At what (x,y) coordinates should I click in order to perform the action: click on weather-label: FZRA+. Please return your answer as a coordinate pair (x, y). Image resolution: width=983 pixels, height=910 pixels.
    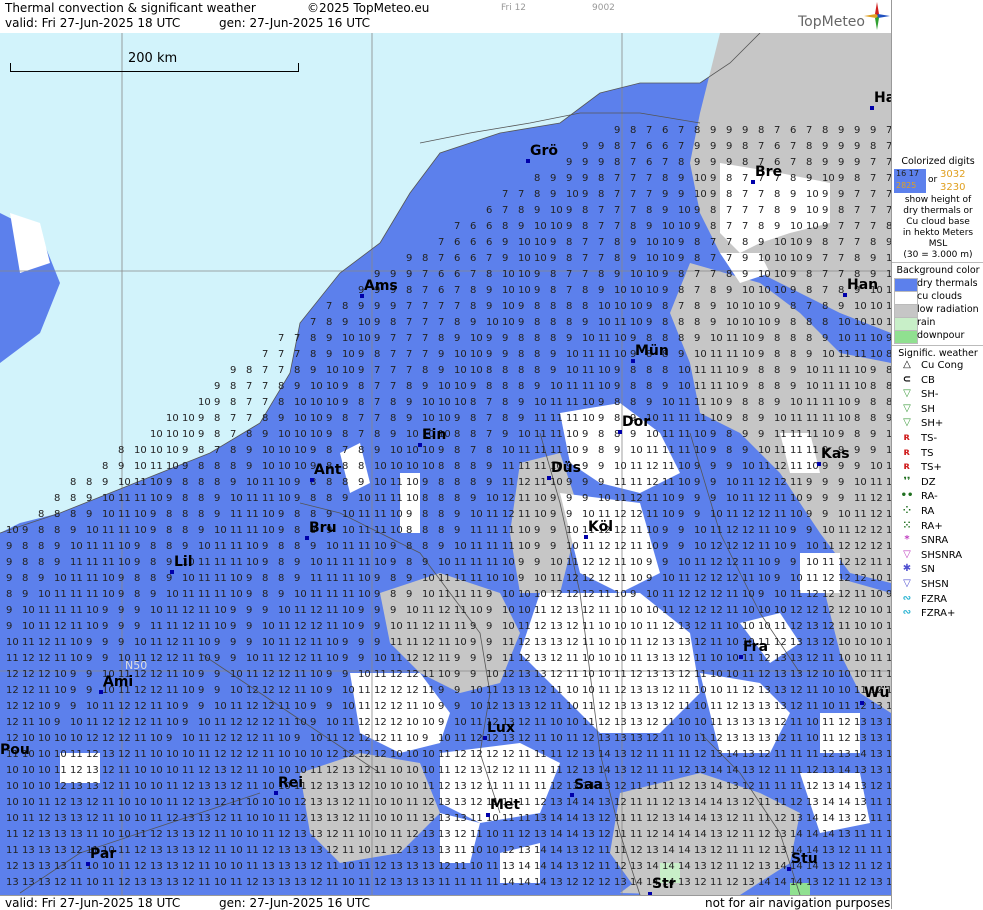
    Looking at the image, I should click on (938, 614).